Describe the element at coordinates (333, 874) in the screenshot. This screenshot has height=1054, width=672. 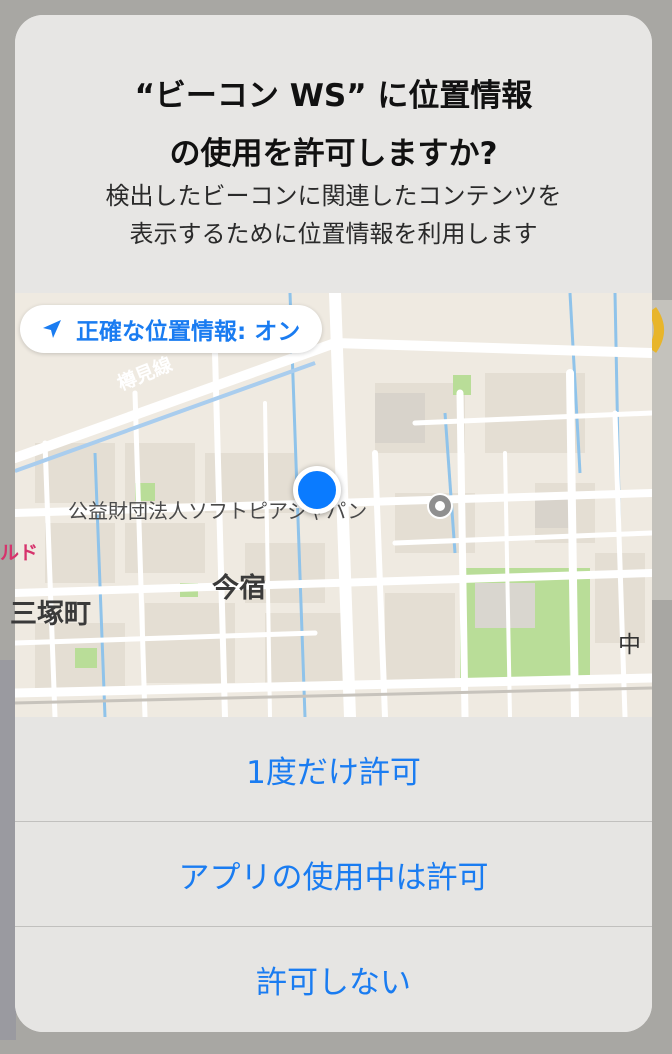
I see `allow-while-using-button: アプリの使用中は許可` at that location.